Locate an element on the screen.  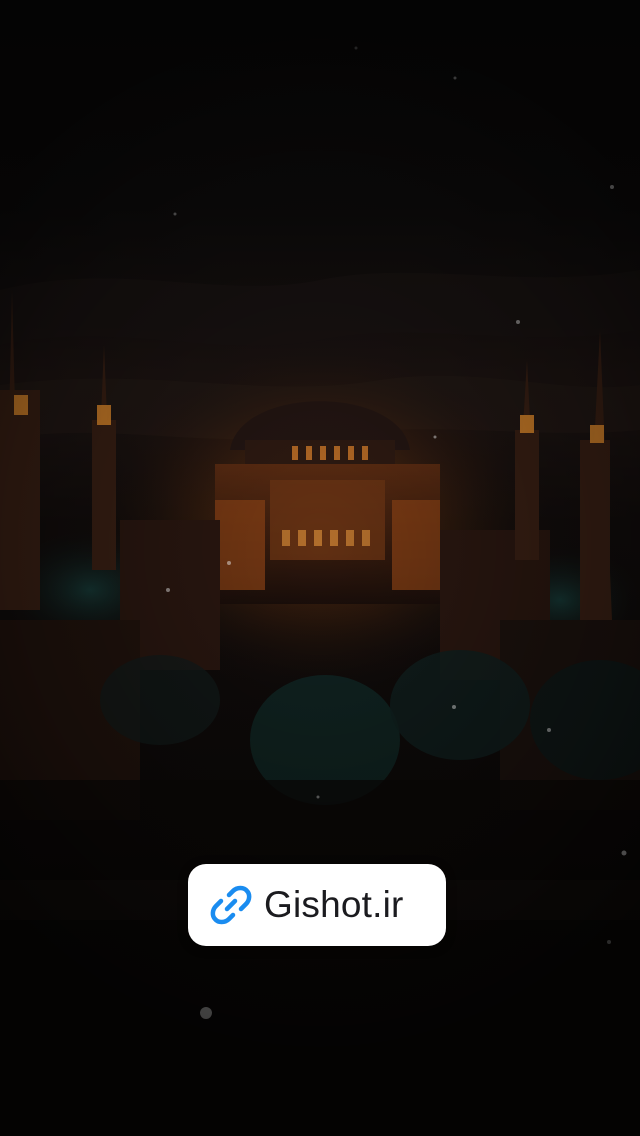
link-icon is located at coordinates (231, 905).